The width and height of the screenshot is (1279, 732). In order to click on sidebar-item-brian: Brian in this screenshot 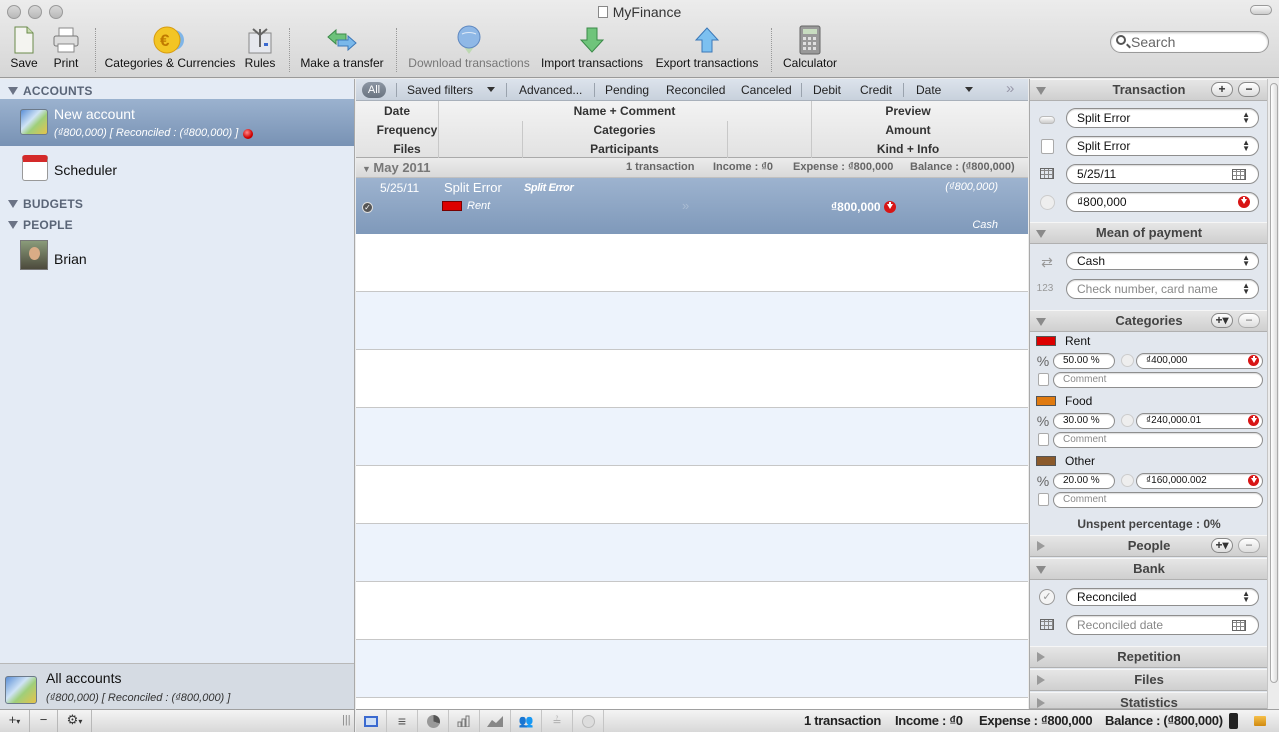, I will do `click(177, 256)`.